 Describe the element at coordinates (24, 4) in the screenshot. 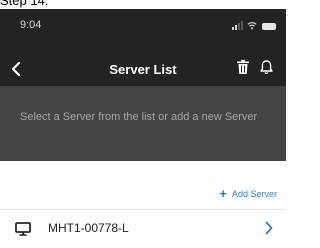

I see `step-caption-text: Step 14:` at that location.